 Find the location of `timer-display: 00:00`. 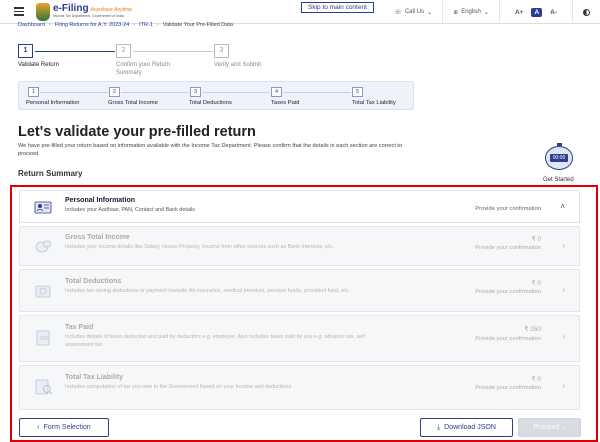

timer-display: 00:00 is located at coordinates (559, 158).